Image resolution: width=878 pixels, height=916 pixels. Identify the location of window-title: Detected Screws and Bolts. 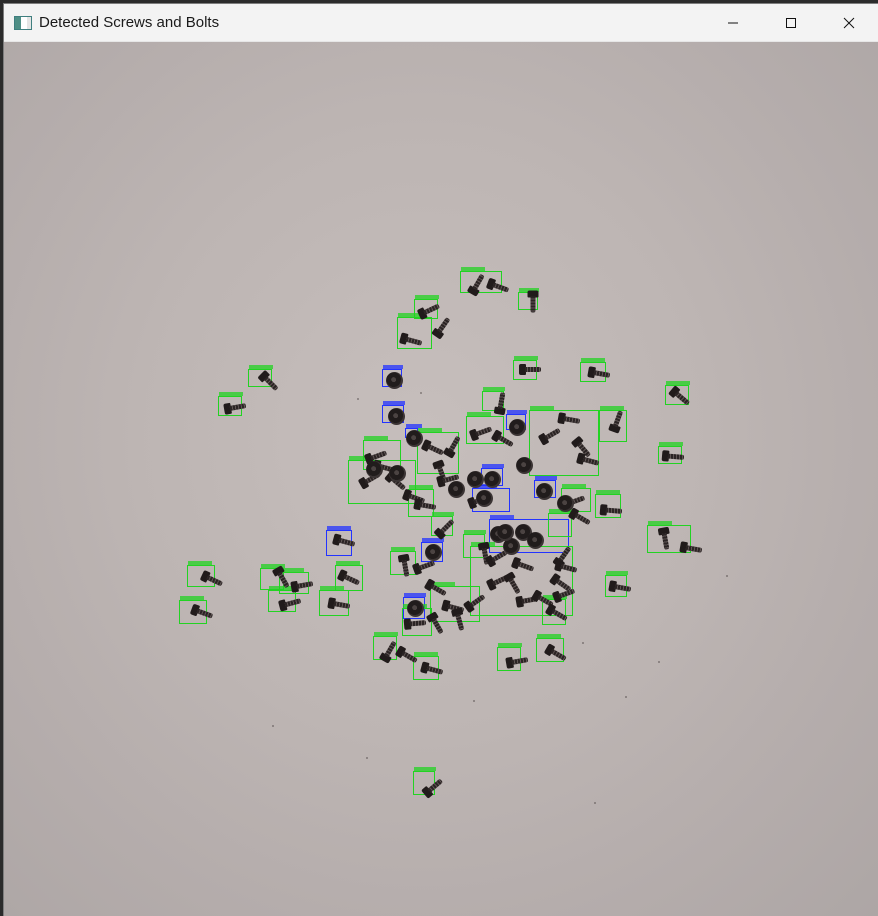
(129, 22).